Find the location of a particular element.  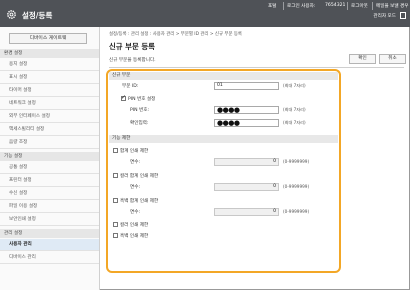

sidebar-item-secure-print: 보안인쇄 설정 is located at coordinates (49, 220).